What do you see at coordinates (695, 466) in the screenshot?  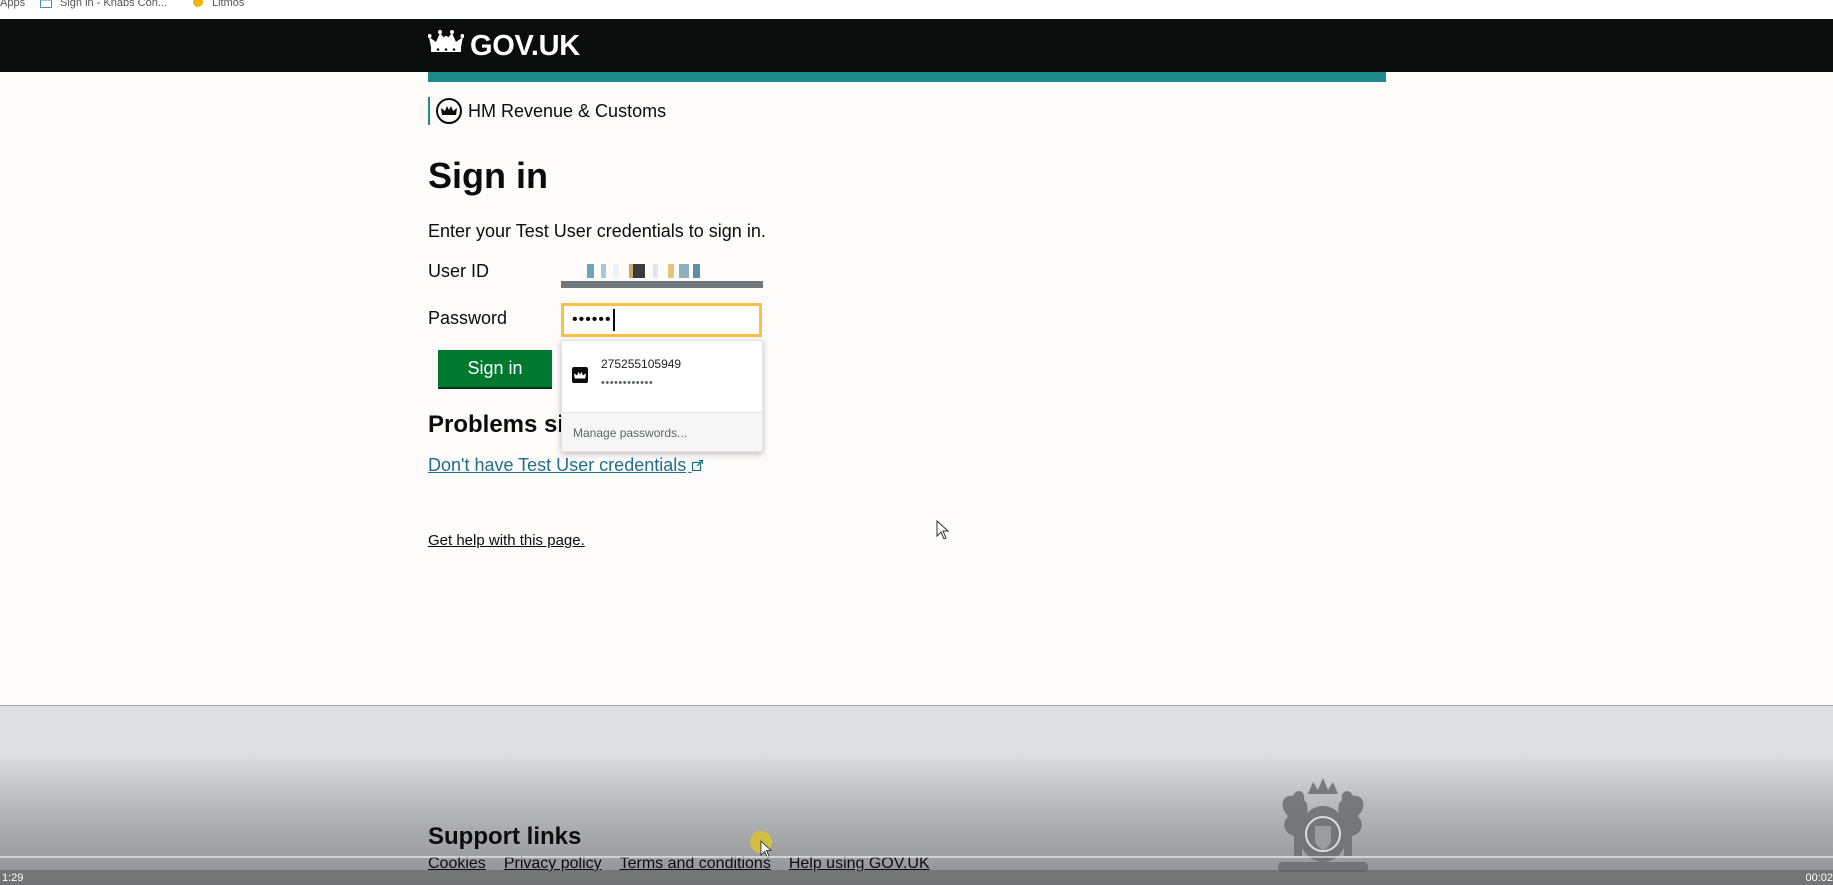 I see `external-link-icon` at bounding box center [695, 466].